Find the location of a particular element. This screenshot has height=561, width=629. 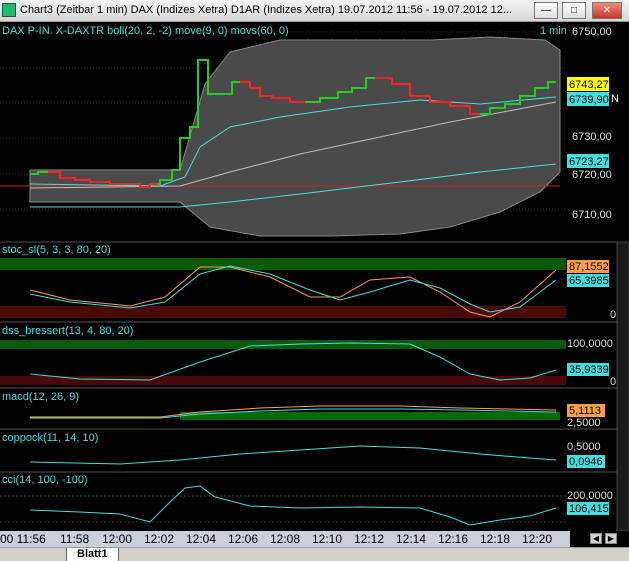

y-tick-label: 6720,00 is located at coordinates (592, 175).